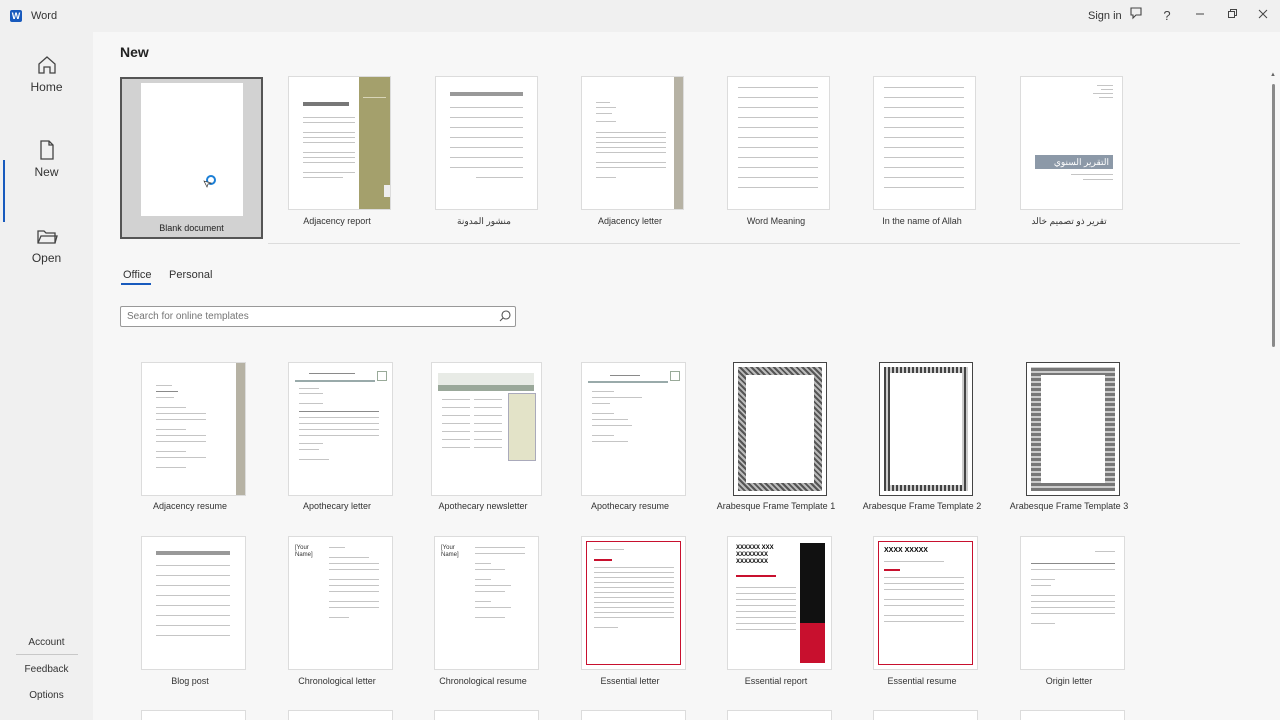 The image size is (1280, 720). Describe the element at coordinates (922, 681) in the screenshot. I see `template-label: Essential resume` at that location.